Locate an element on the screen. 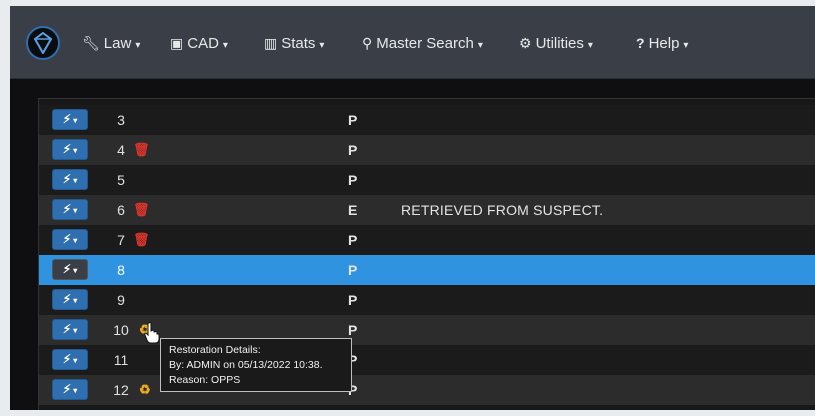 The width and height of the screenshot is (815, 416). table-row: ⚡︎ ▾ 6 🗑︎ E RETRIEVED FROM SUSPECT. is located at coordinates (427, 210).